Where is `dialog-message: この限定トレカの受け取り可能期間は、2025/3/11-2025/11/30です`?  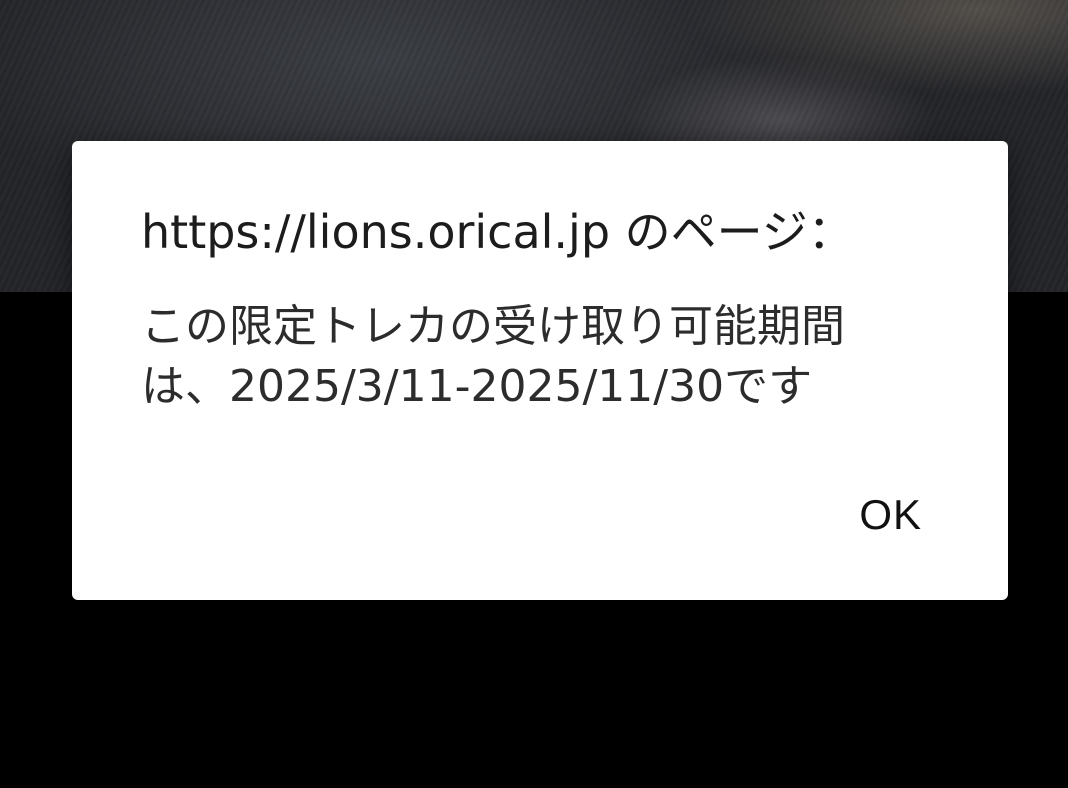
dialog-message: この限定トレカの受け取り可能期間は、2025/3/11-2025/11/30です is located at coordinates (493, 356).